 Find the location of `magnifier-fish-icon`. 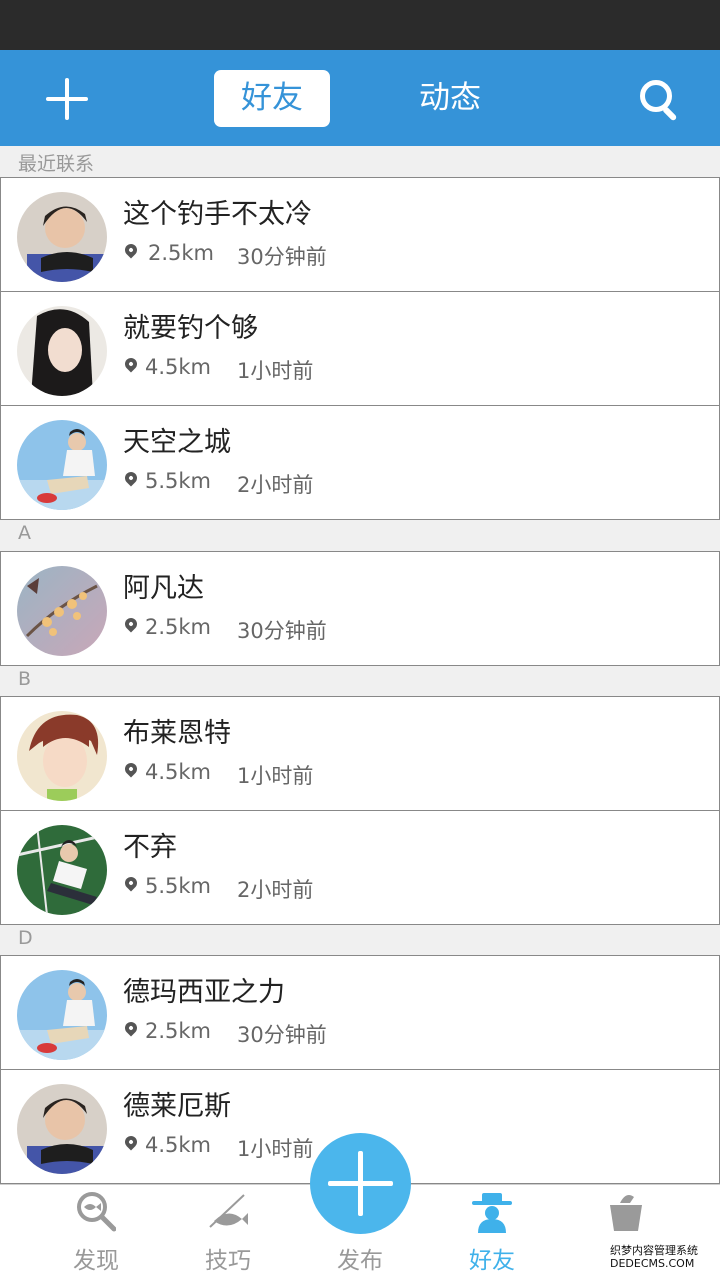

magnifier-fish-icon is located at coordinates (96, 1212).